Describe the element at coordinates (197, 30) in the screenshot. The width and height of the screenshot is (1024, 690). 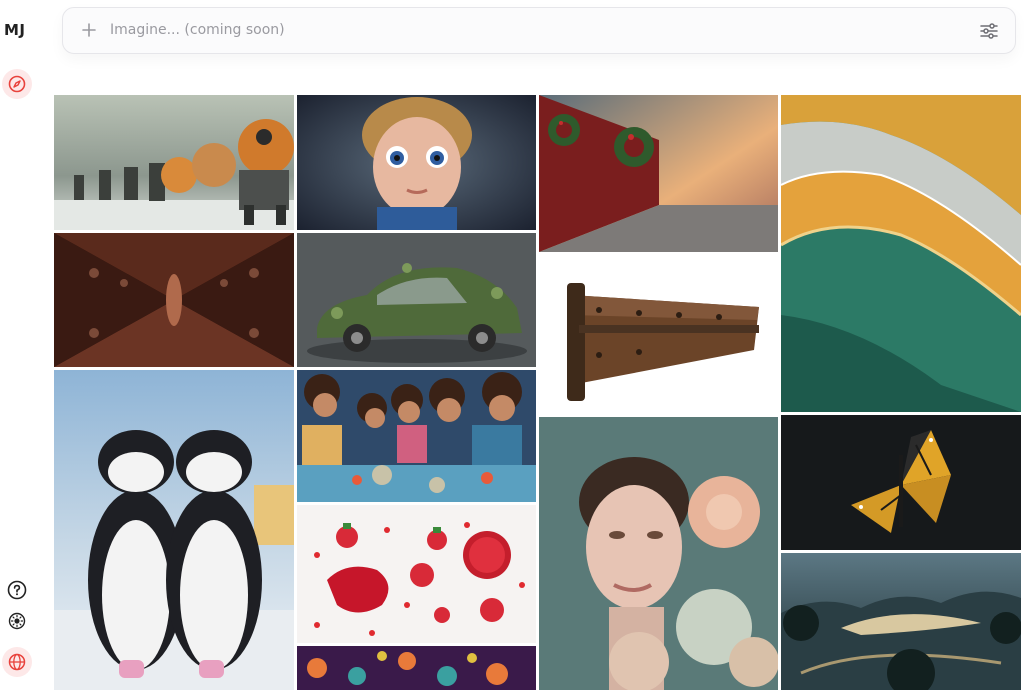
I see `imagine-input: Imagine... (coming soon)` at that location.